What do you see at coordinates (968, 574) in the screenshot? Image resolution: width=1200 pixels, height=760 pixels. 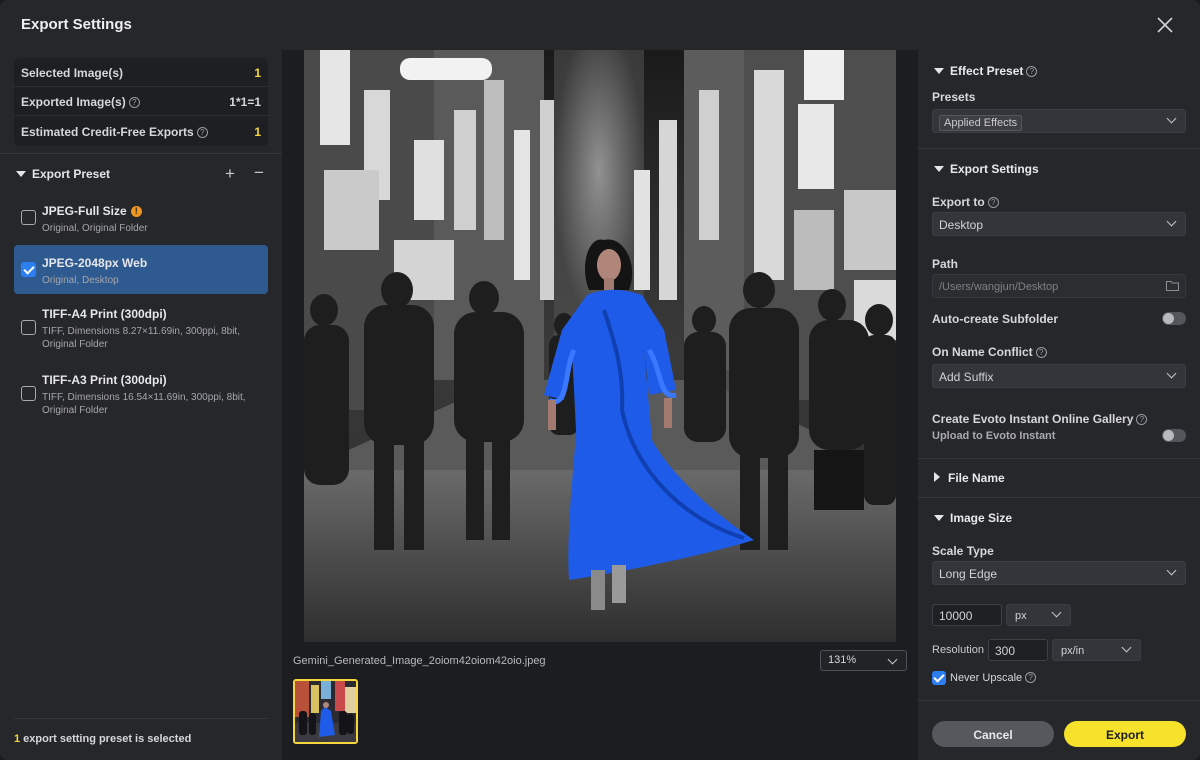 I see `scale-type-value: Long Edge` at bounding box center [968, 574].